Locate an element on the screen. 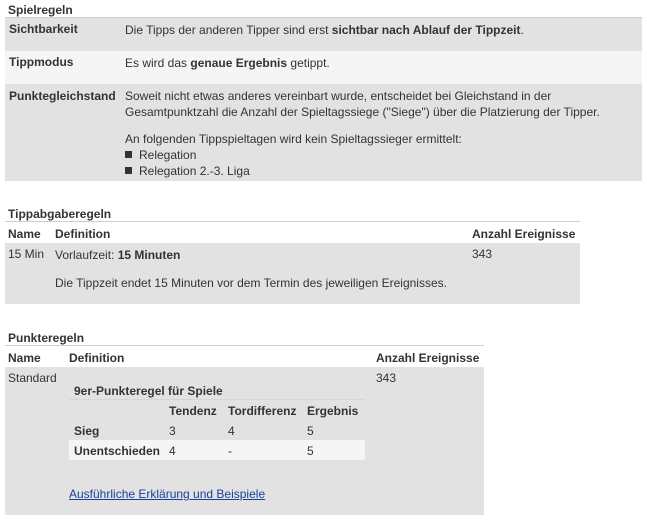 The width and height of the screenshot is (647, 522). bullet-item: Relegation is located at coordinates (160, 155).